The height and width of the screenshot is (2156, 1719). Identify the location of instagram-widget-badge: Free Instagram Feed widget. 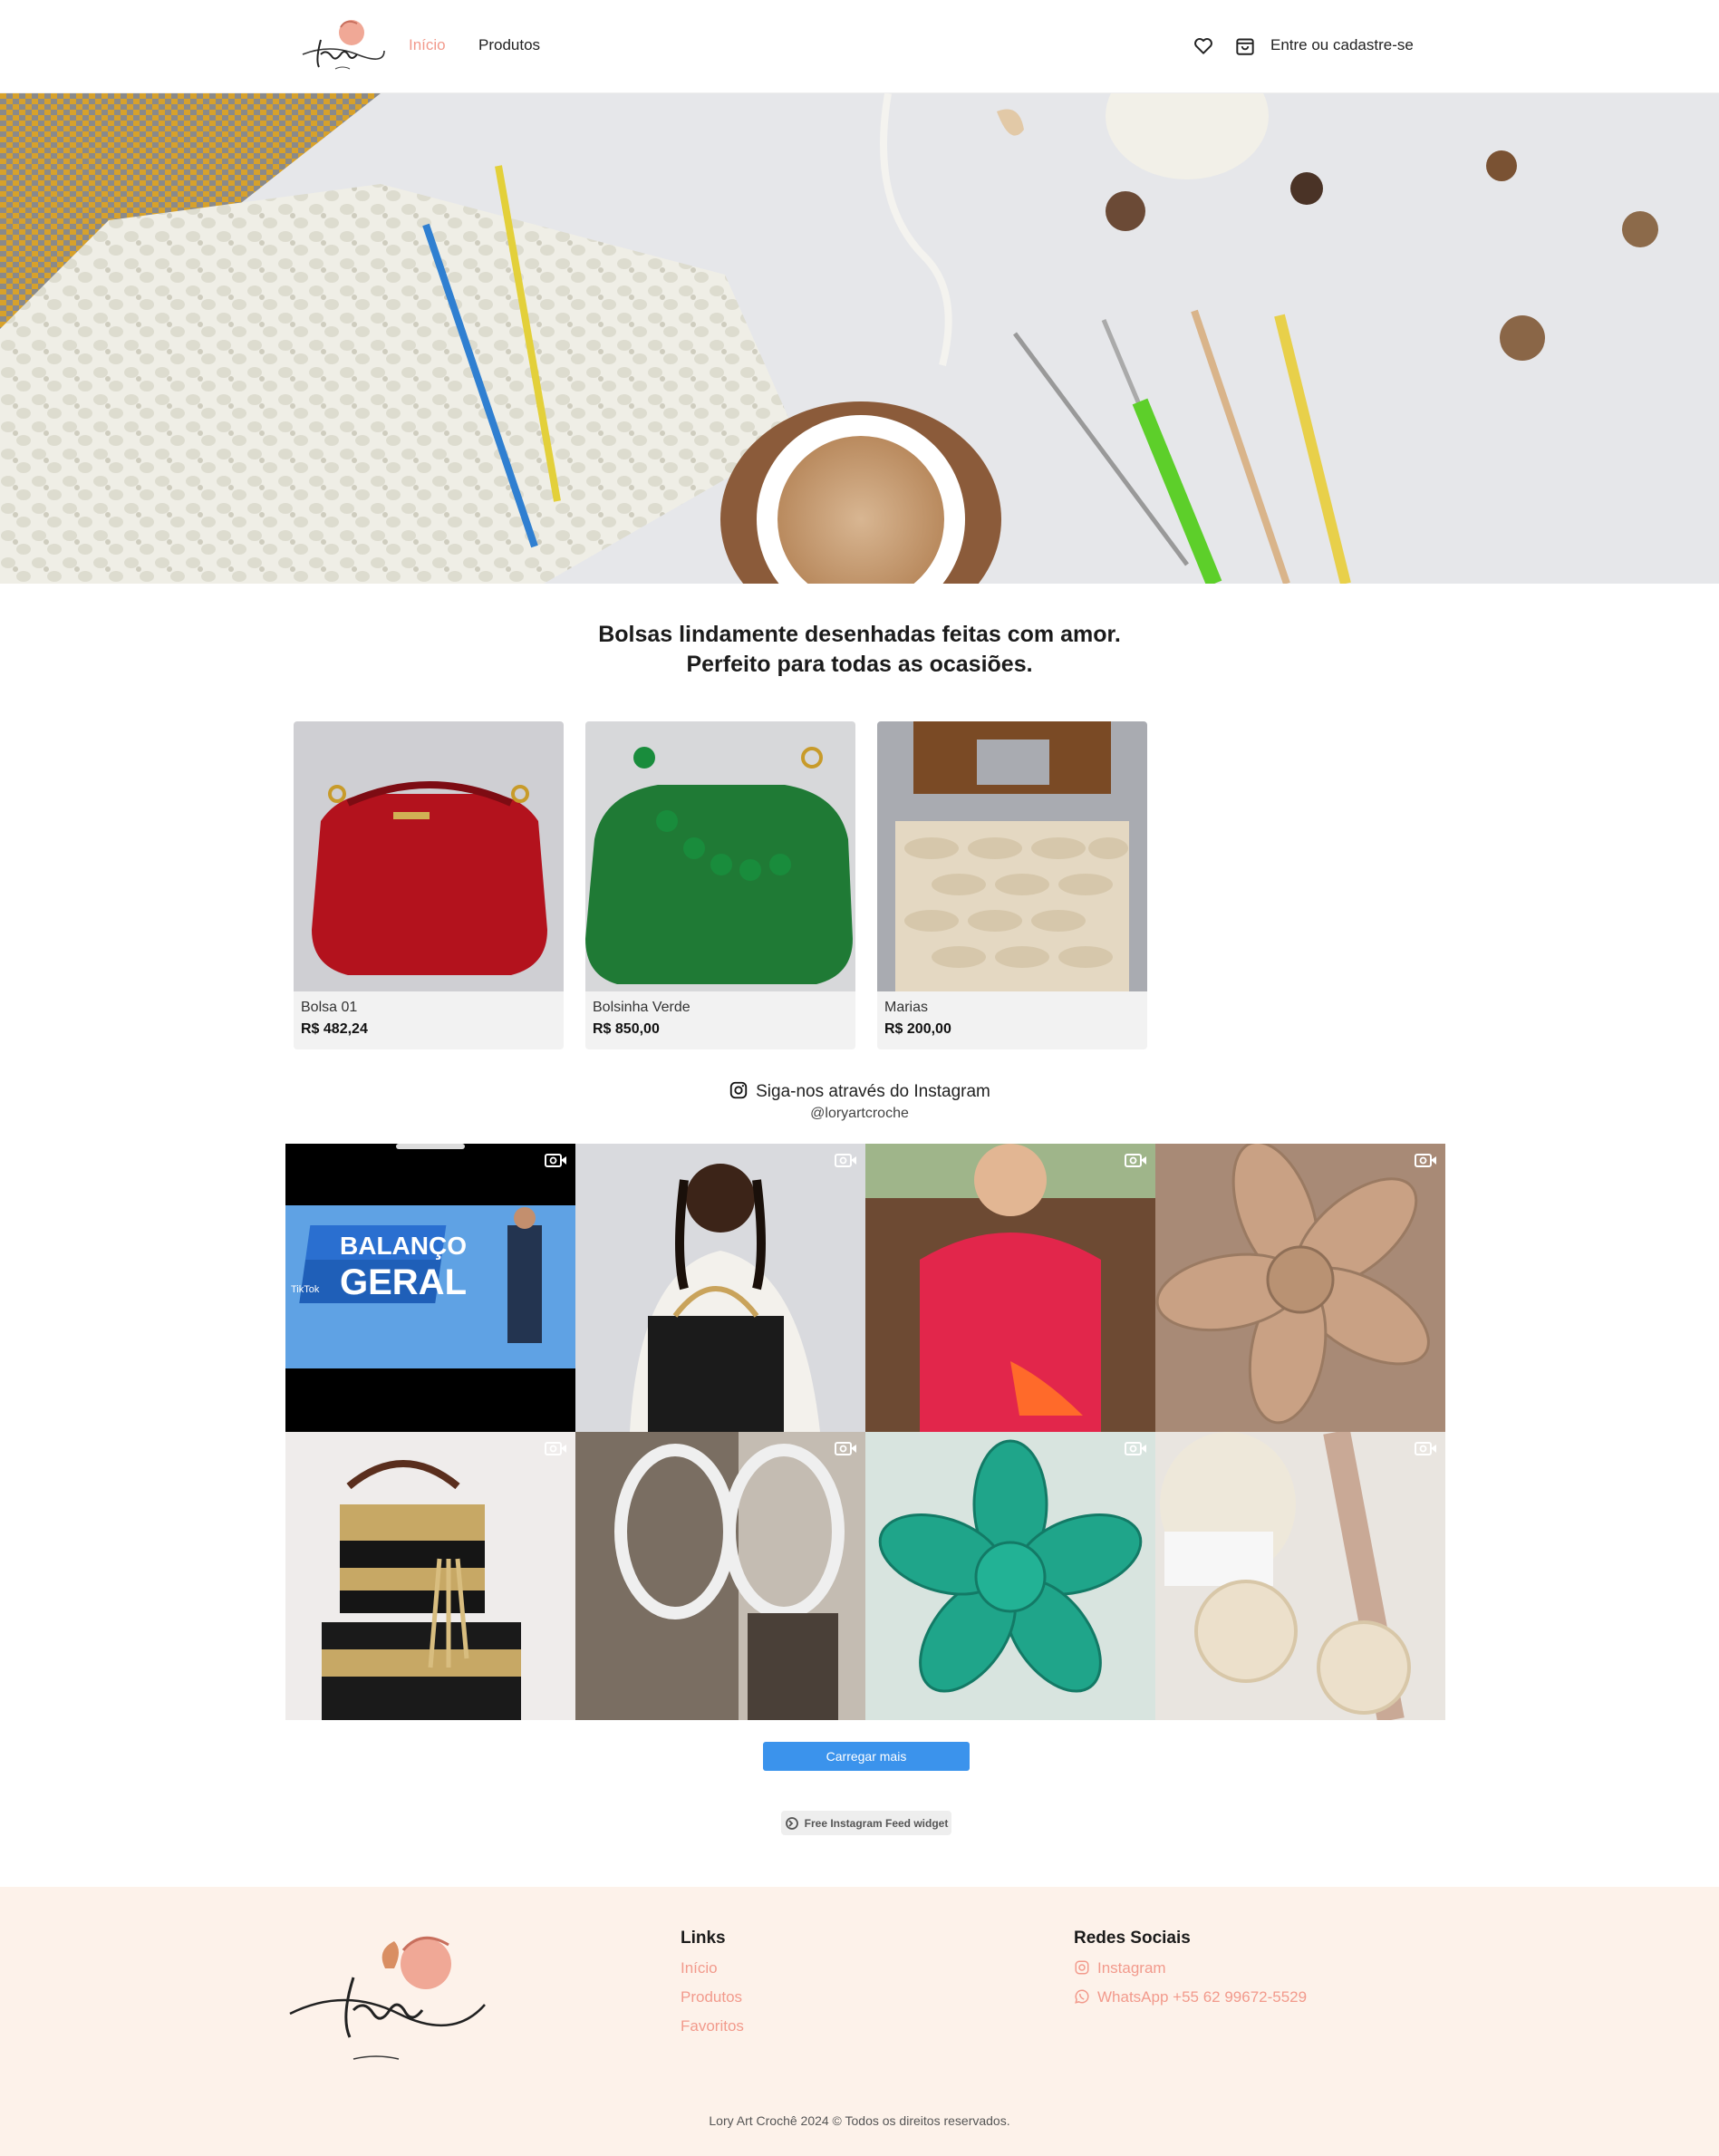
(866, 1823).